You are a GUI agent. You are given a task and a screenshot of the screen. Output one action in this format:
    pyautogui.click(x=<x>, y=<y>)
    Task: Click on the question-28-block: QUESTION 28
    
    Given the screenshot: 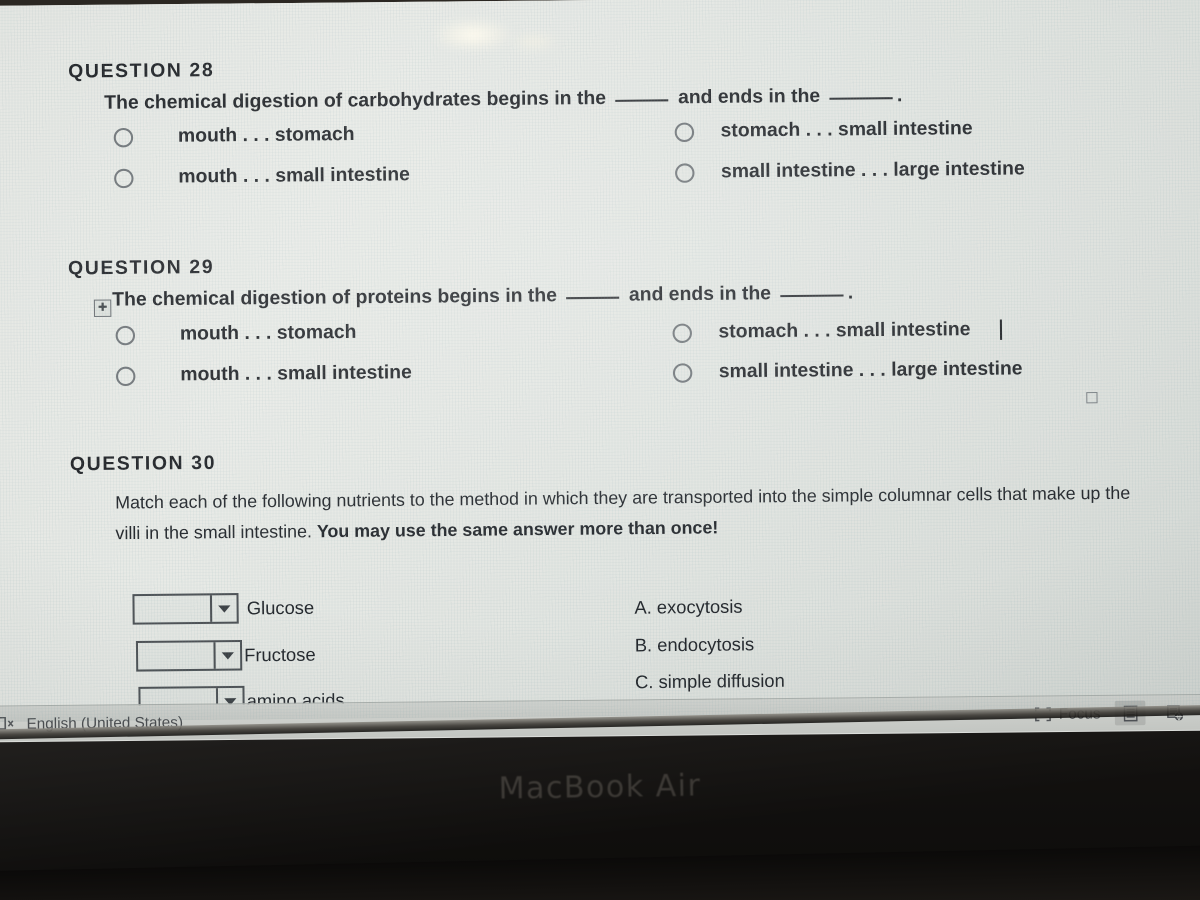 What is the action you would take?
    pyautogui.click(x=141, y=72)
    